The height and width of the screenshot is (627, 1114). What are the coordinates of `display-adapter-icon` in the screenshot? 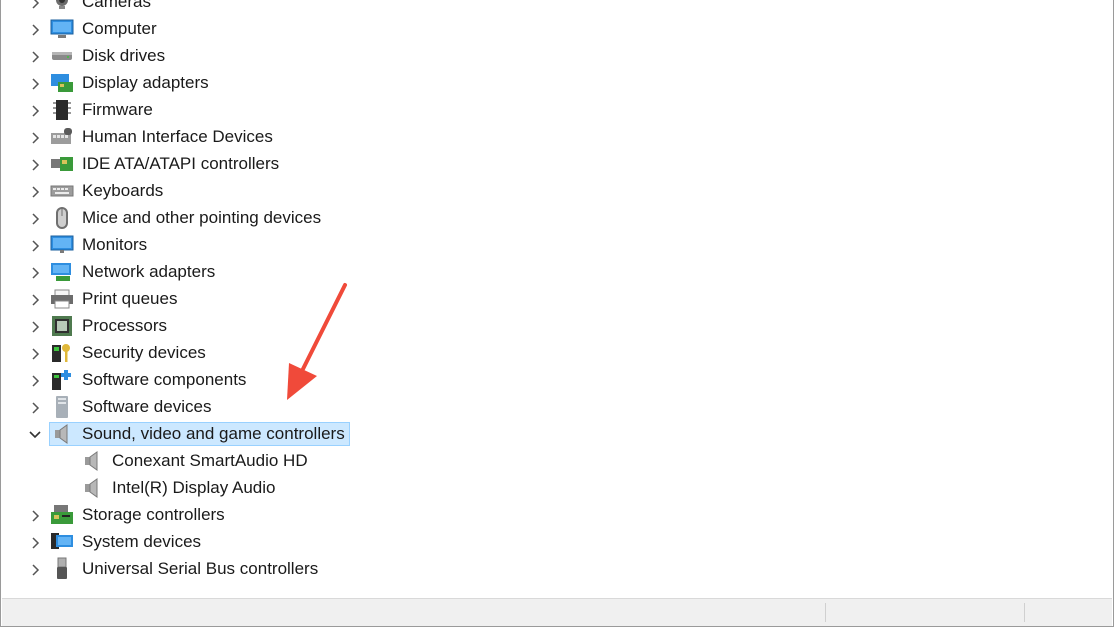 It's located at (62, 83).